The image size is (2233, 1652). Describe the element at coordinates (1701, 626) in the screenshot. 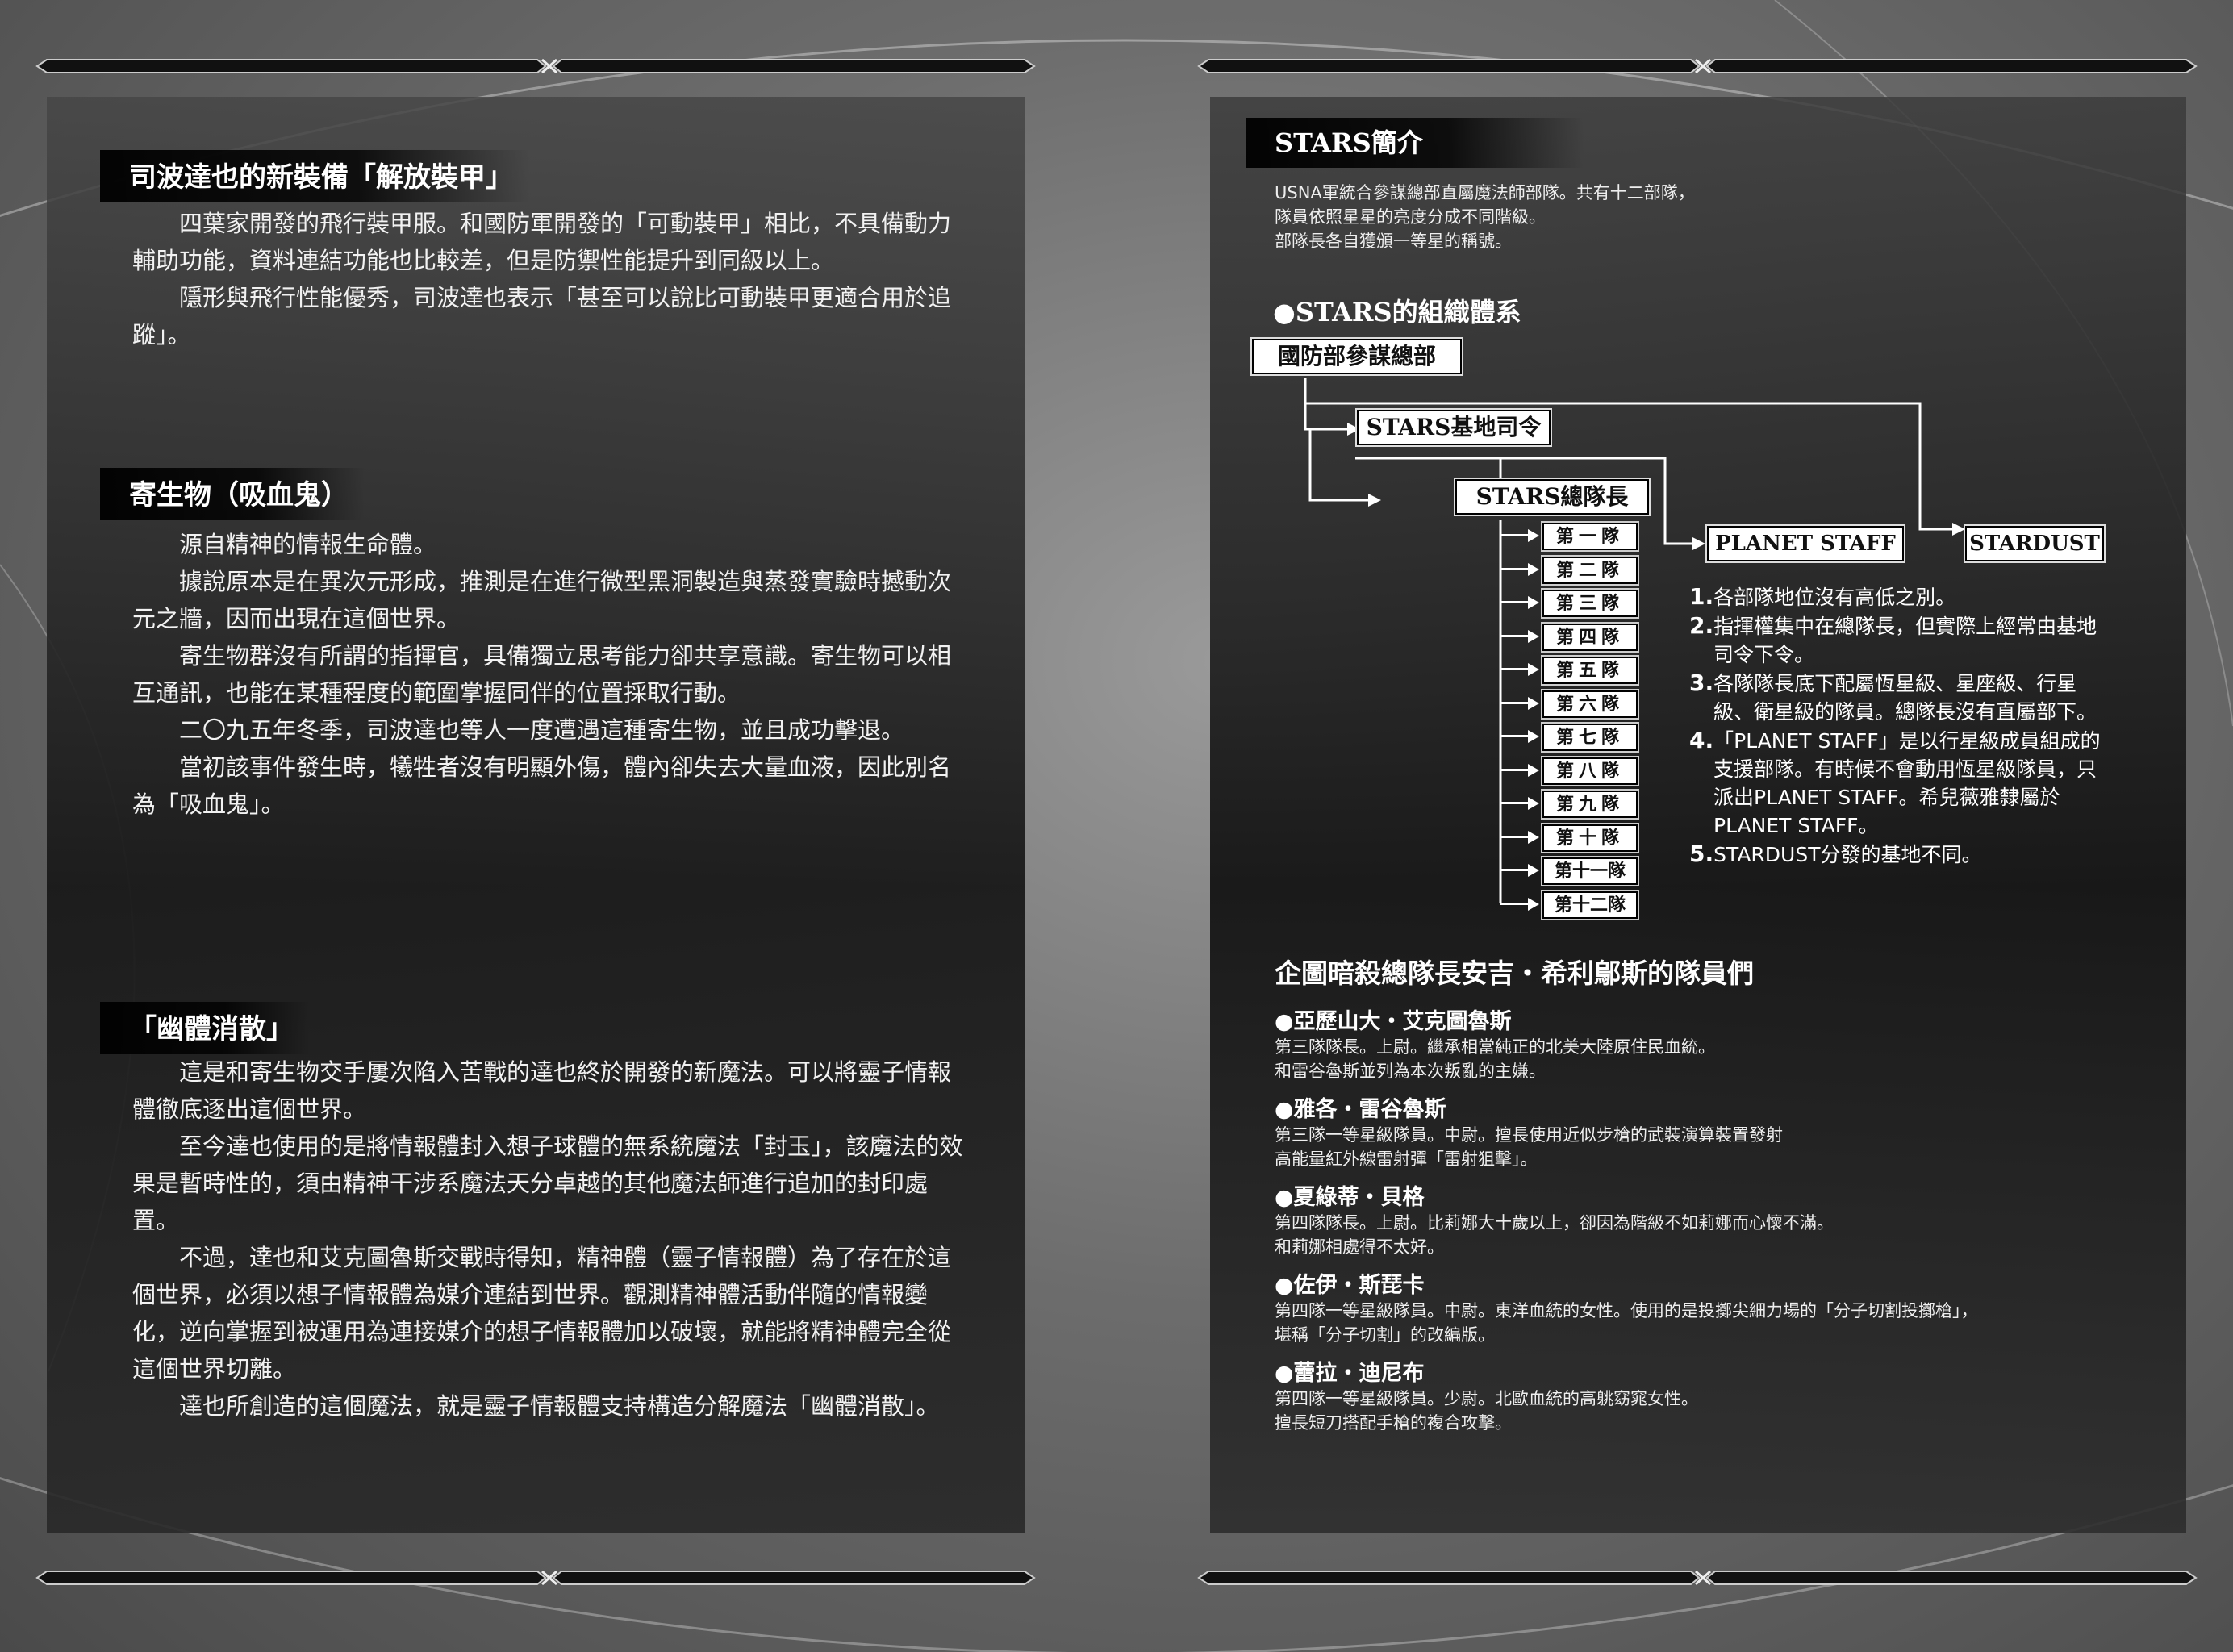

I see `note-number: 2.` at that location.